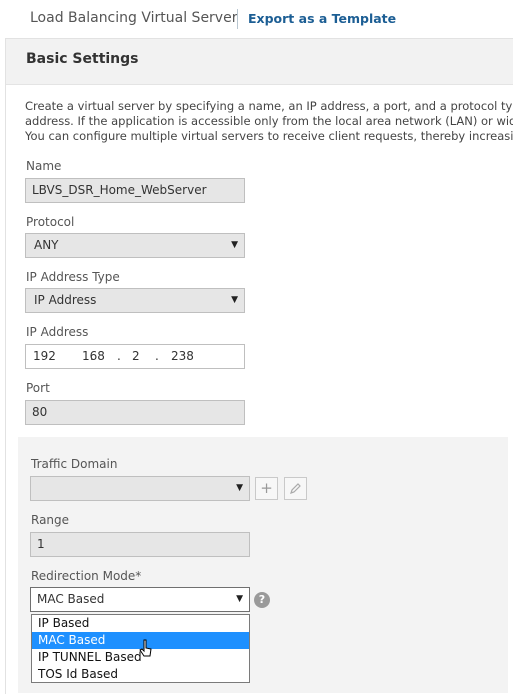 The width and height of the screenshot is (513, 694). Describe the element at coordinates (140, 599) in the screenshot. I see `redirection-mode-select: MAC Based ▼` at that location.